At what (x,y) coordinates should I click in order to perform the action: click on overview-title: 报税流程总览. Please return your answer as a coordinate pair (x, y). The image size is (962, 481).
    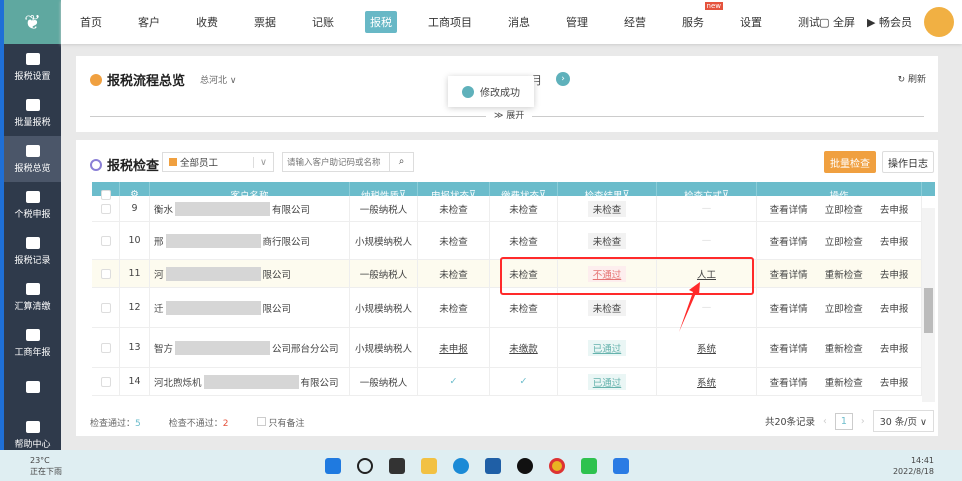
    Looking at the image, I should click on (146, 81).